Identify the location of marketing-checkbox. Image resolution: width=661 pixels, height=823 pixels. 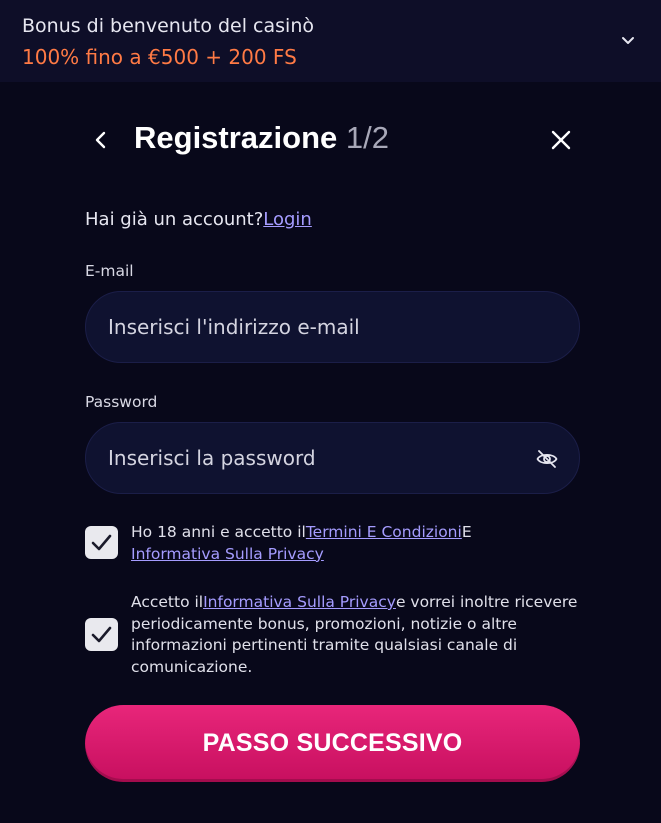
(101, 634).